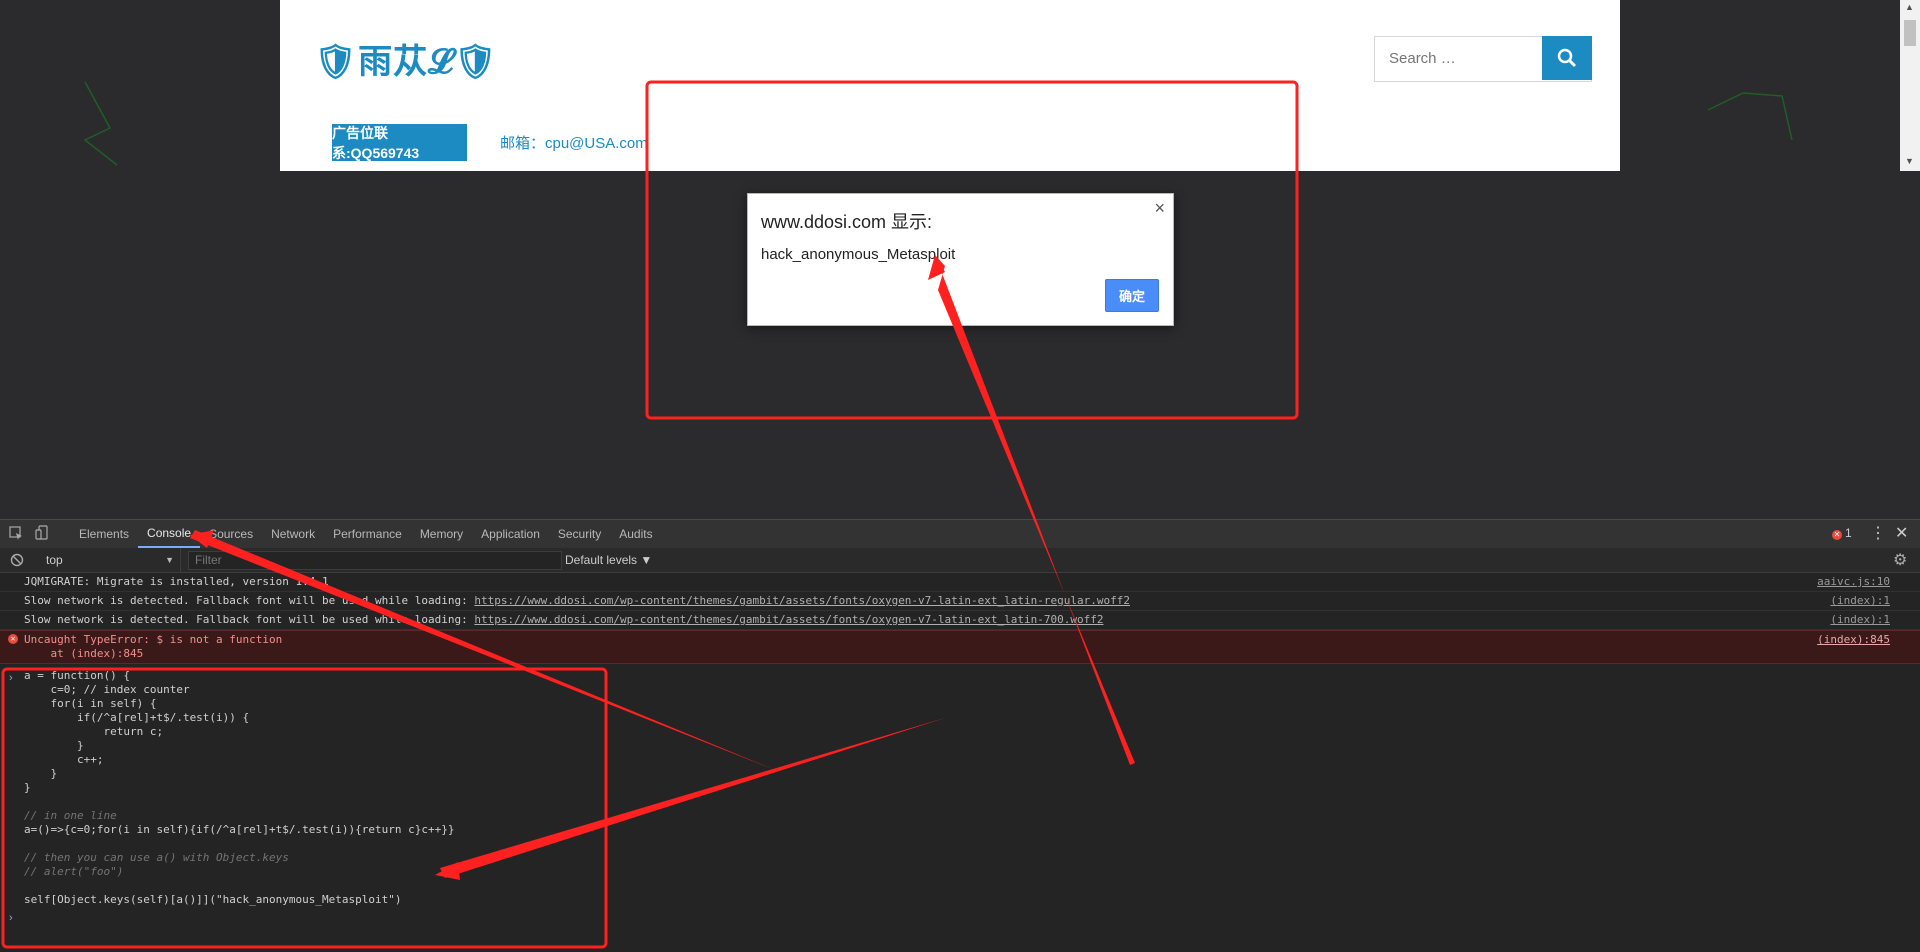 The height and width of the screenshot is (952, 1920). I want to click on device-toolbar-icon, so click(42, 533).